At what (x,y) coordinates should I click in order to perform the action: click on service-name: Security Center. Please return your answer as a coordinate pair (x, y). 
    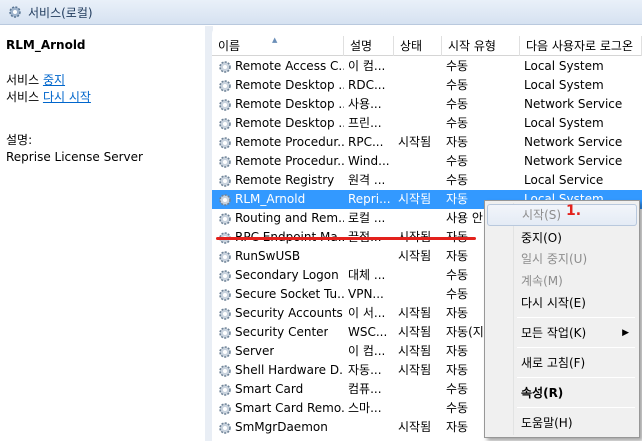
    Looking at the image, I should click on (282, 332).